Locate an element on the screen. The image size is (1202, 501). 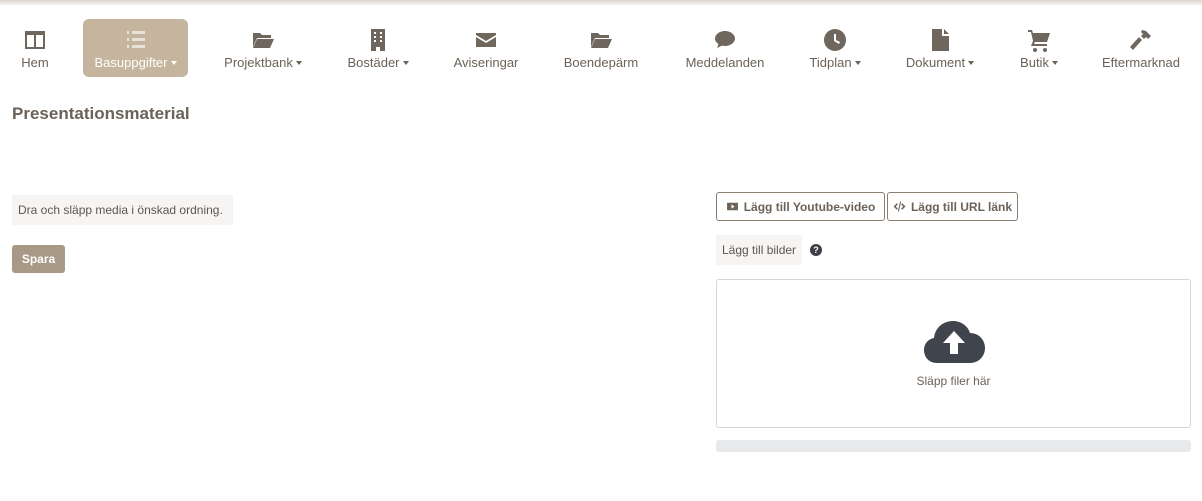
nav-label-butik: Butik is located at coordinates (1039, 62).